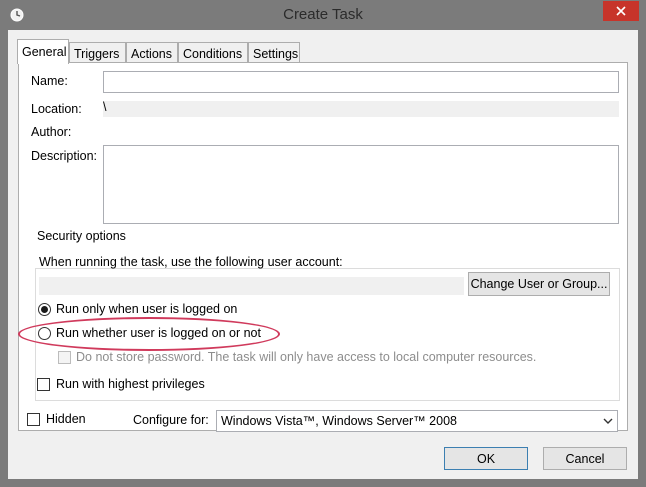  What do you see at coordinates (33, 419) in the screenshot?
I see `hidden-checkbox` at bounding box center [33, 419].